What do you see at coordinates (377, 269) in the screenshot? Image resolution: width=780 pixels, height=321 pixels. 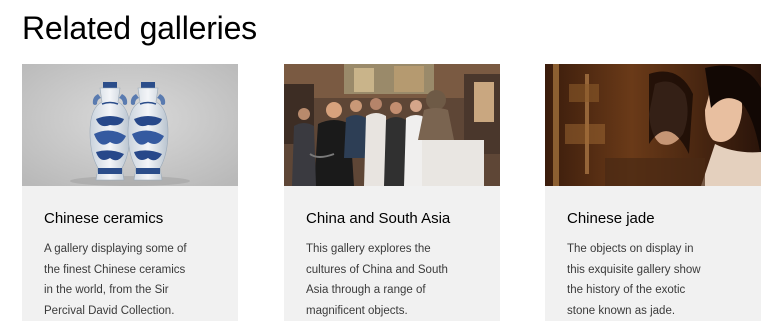 I see `card-description-line: cultures of China and South` at bounding box center [377, 269].